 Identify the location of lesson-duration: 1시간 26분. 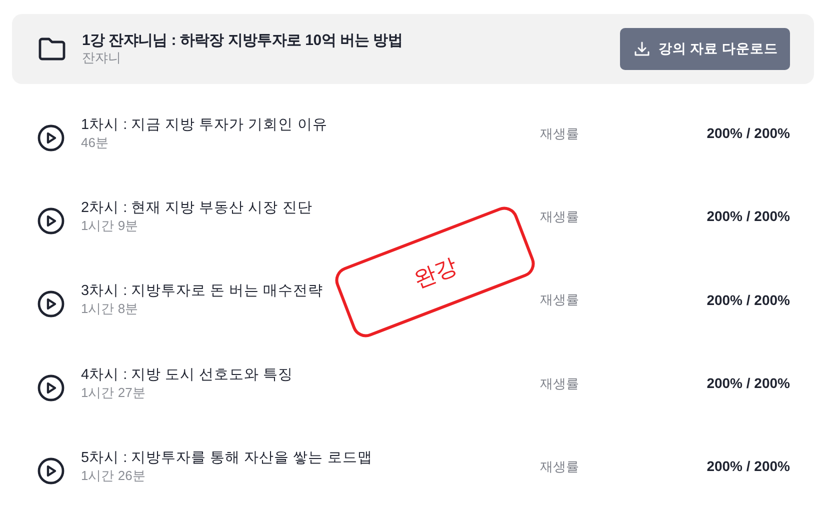
(113, 476).